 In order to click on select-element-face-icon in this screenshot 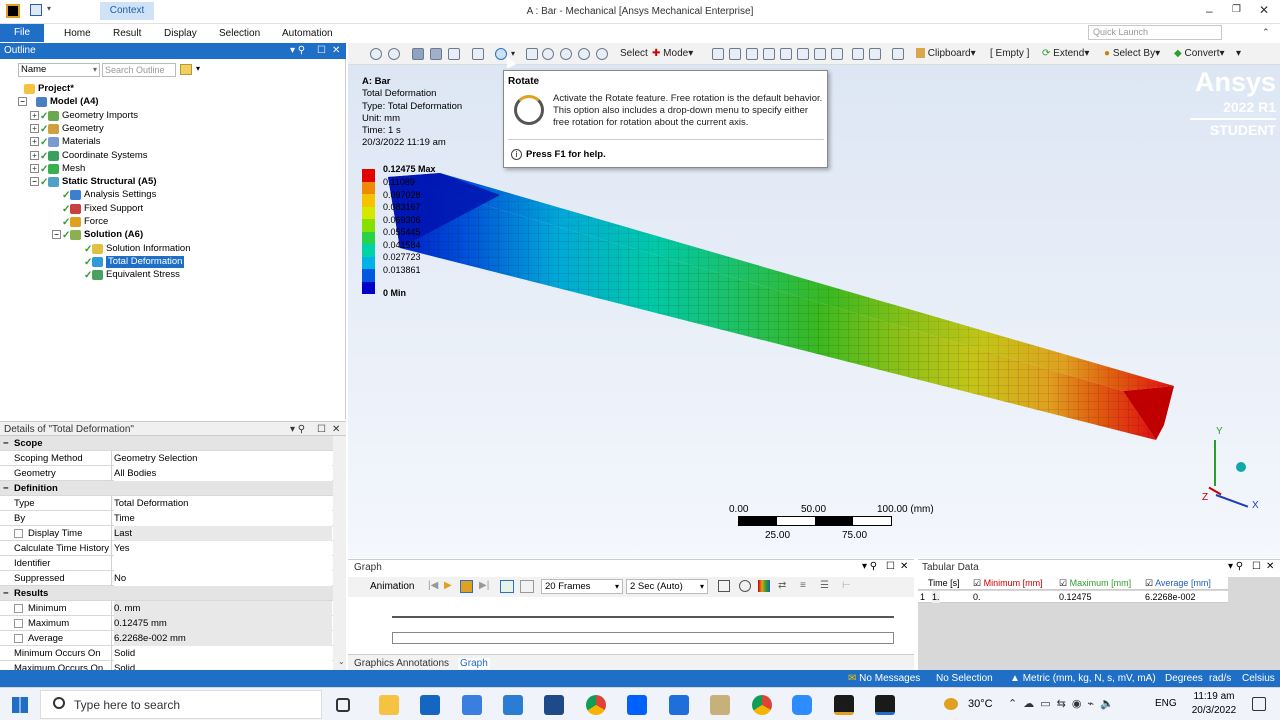, I will do `click(803, 54)`.